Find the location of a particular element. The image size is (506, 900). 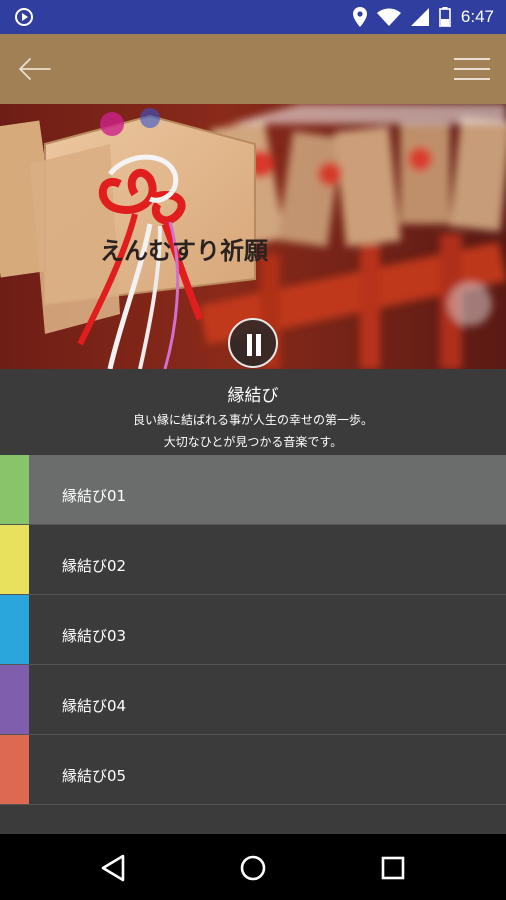

track-row-03: 縁結び03 is located at coordinates (253, 630).